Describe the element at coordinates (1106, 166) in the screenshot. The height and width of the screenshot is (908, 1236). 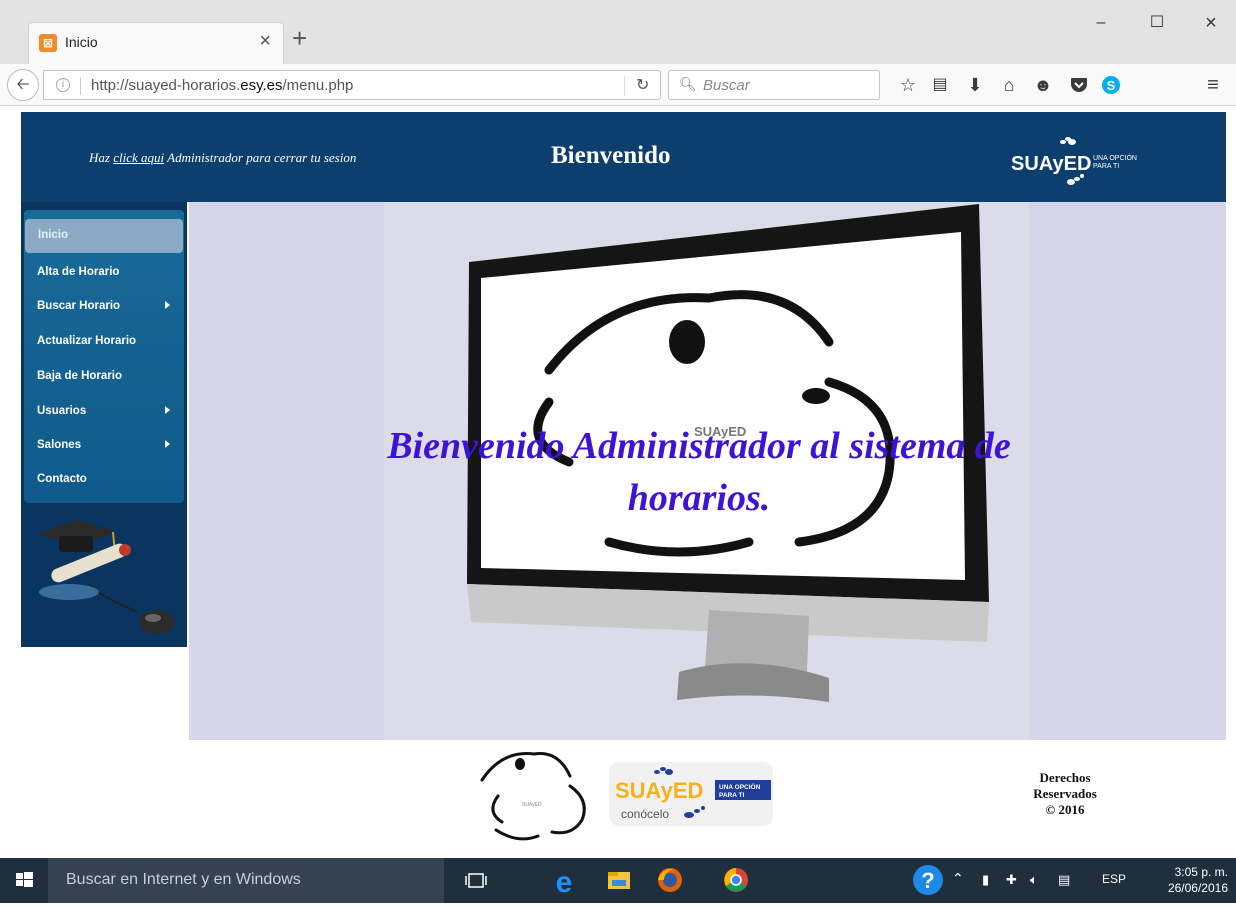
I see `header-logo-tagline-2: PARA TI` at that location.